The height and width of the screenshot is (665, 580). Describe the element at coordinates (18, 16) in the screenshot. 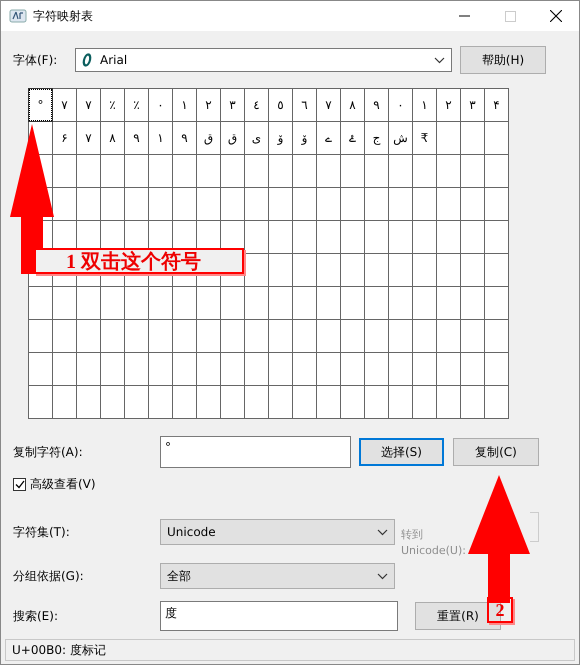

I see `app-icon` at that location.